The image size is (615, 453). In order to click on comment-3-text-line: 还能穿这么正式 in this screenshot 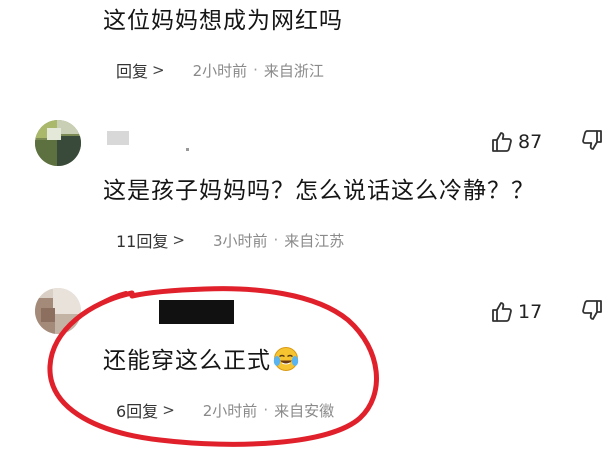, I will do `click(201, 361)`.